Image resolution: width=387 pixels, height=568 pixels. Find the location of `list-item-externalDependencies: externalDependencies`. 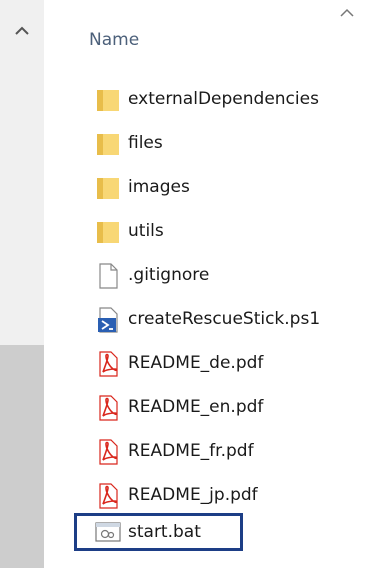

list-item-externalDependencies: externalDependencies is located at coordinates (215, 100).